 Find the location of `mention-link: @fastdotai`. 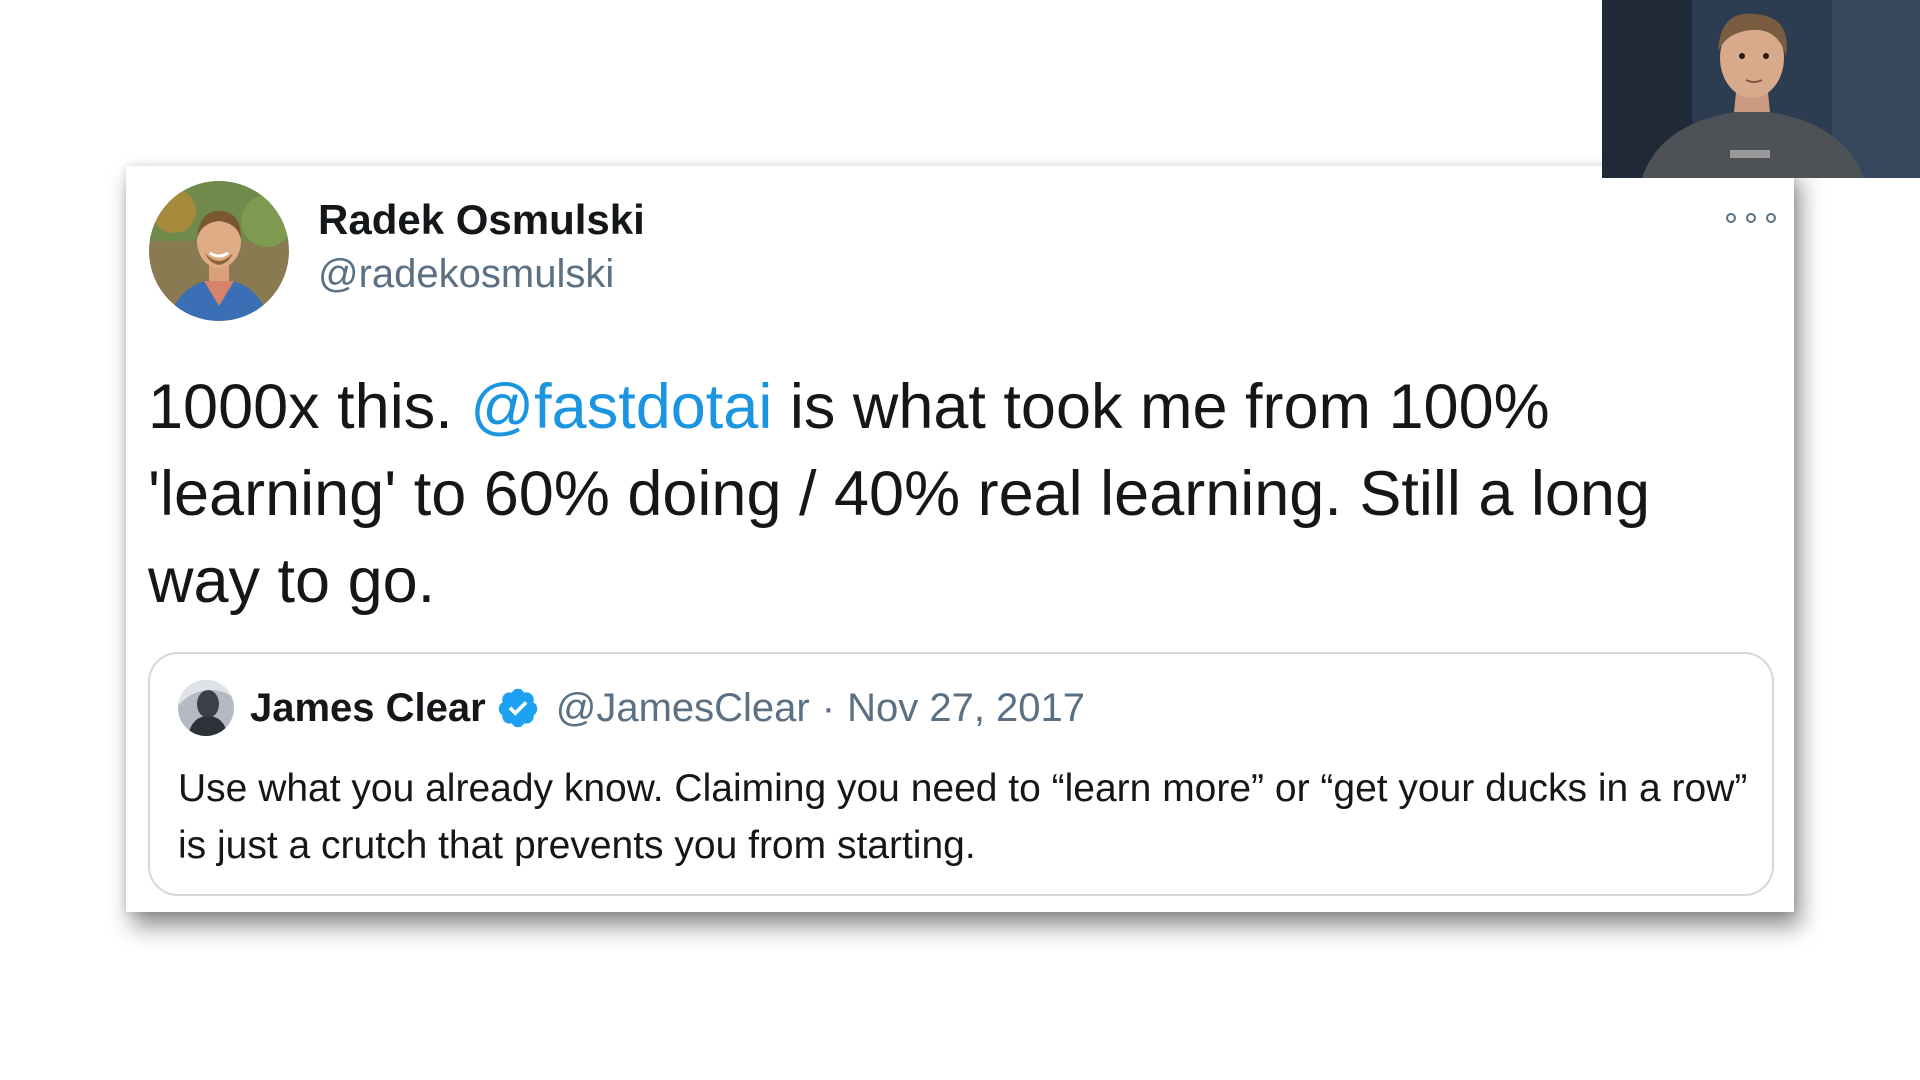

mention-link: @fastdotai is located at coordinates (621, 407).